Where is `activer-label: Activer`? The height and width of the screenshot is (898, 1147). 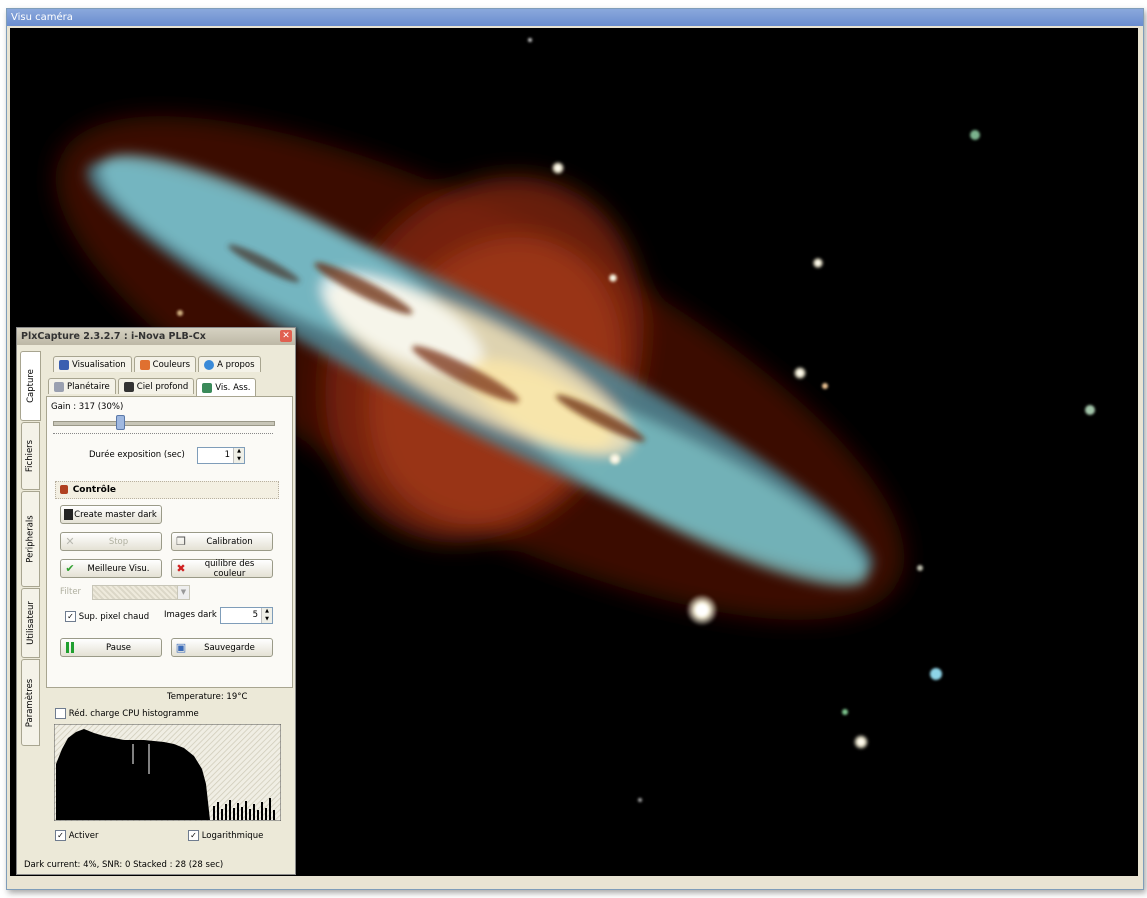
activer-label: Activer is located at coordinates (83, 836).